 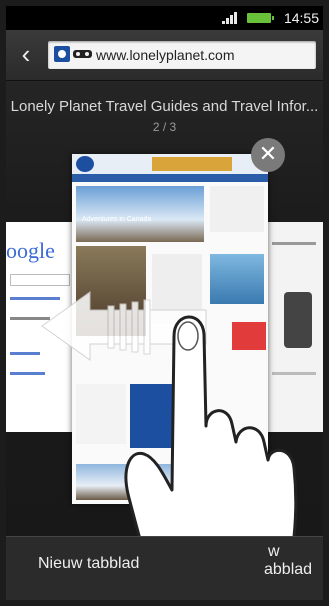 What do you see at coordinates (192, 164) in the screenshot?
I see `banner-ad` at bounding box center [192, 164].